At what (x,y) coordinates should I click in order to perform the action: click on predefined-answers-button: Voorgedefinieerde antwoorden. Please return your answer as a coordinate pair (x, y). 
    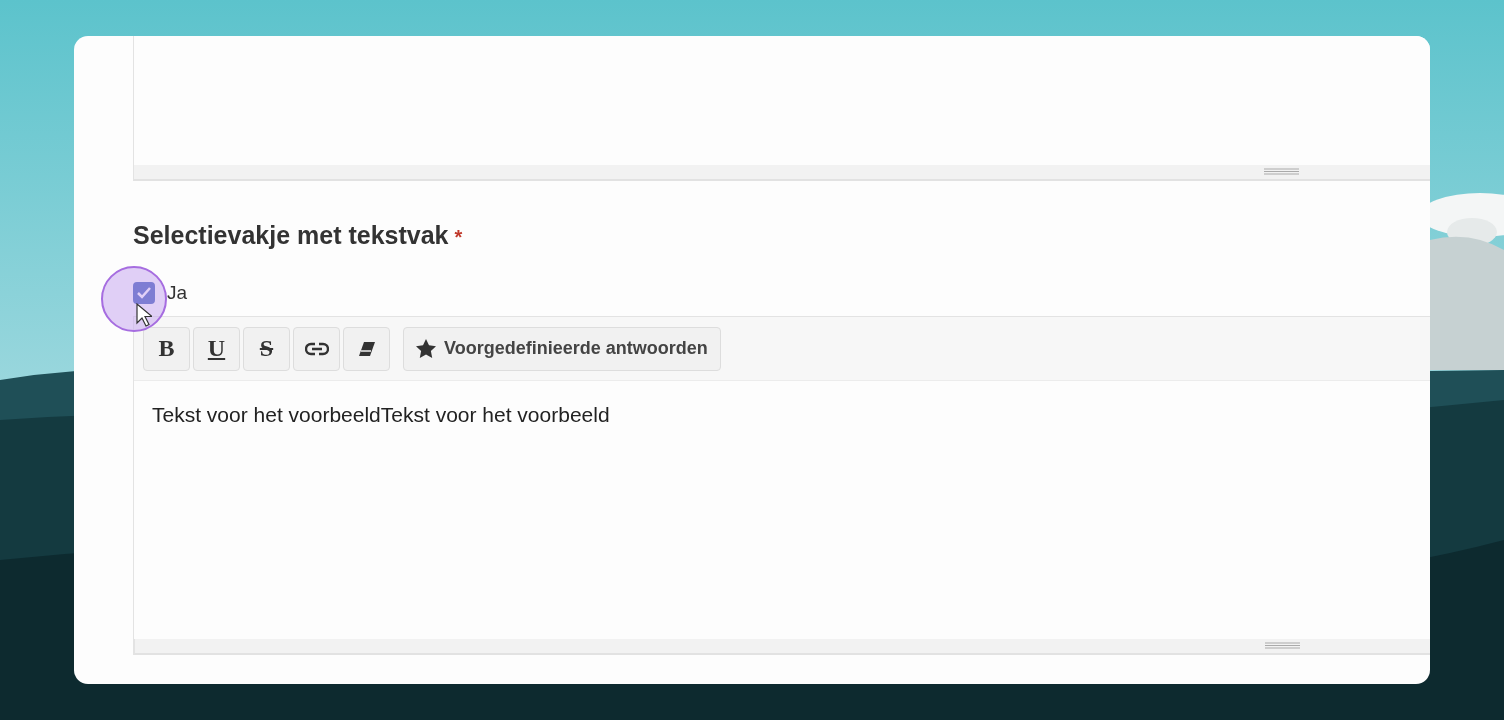
    Looking at the image, I should click on (562, 348).